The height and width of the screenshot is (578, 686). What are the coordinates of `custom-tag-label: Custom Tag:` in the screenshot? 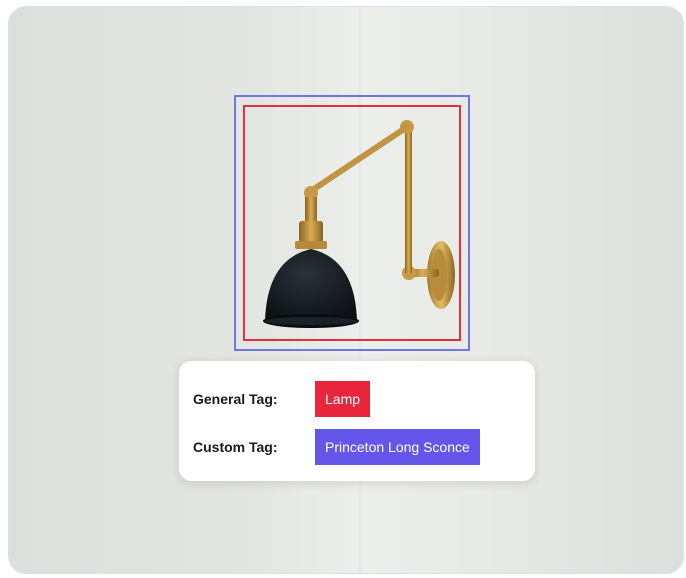 It's located at (235, 447).